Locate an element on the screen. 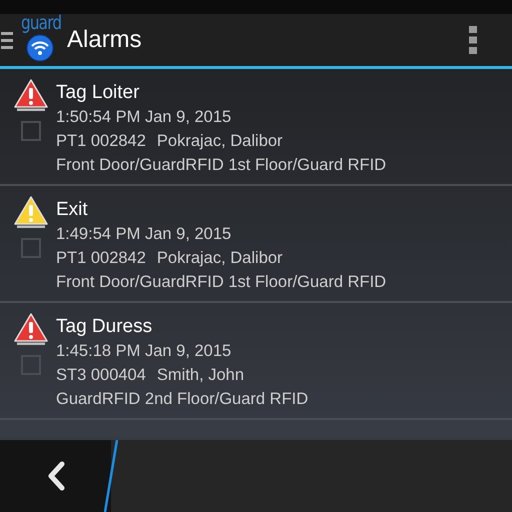 The image size is (512, 512). screen-title: Alarms is located at coordinates (104, 40).